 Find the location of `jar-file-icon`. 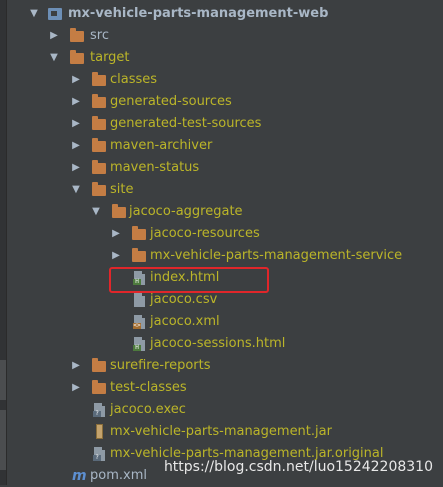

jar-file-icon is located at coordinates (99, 431).